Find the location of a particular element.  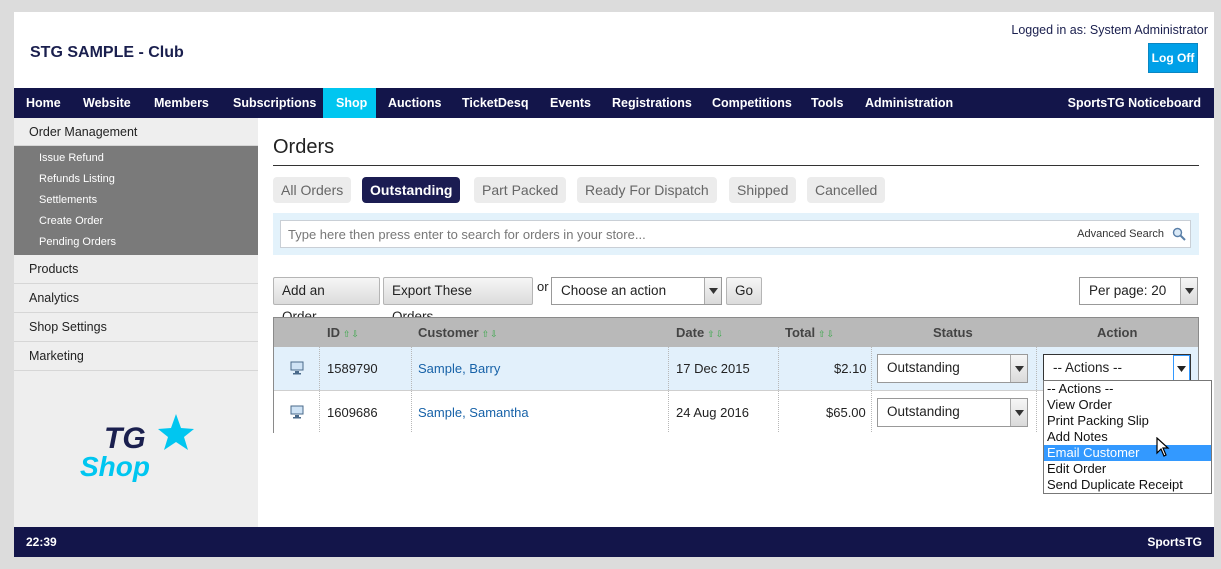

actions-select: -- Actions -- is located at coordinates (1117, 368).